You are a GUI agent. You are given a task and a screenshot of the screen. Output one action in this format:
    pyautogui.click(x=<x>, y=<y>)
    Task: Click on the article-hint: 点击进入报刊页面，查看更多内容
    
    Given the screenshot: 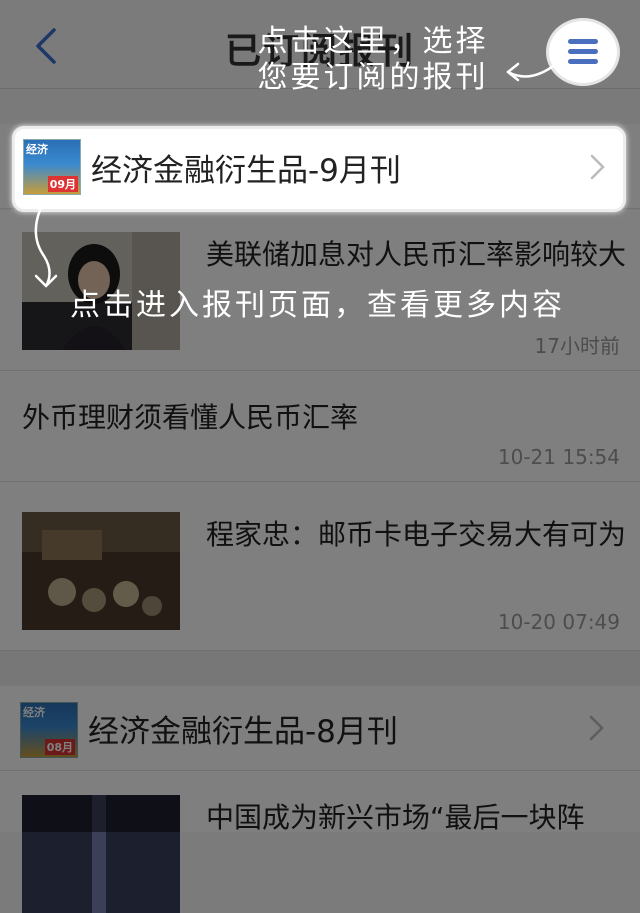 What is the action you would take?
    pyautogui.click(x=317, y=305)
    